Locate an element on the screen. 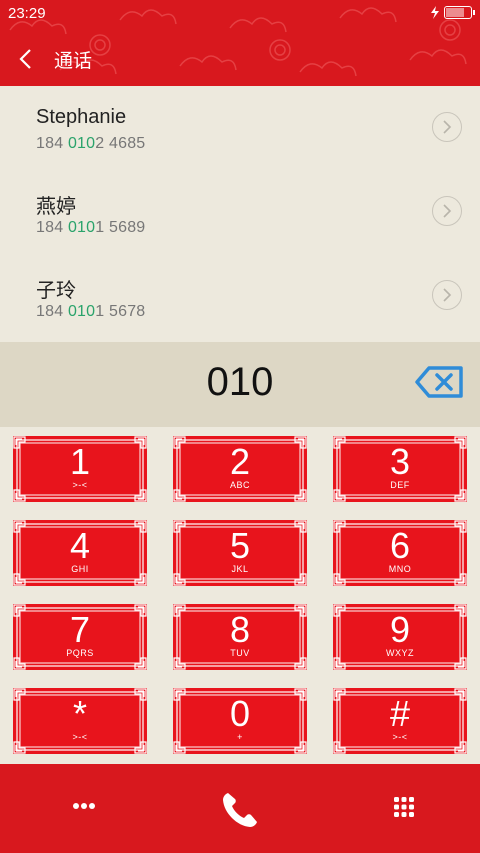 The width and height of the screenshot is (480, 853). key-6: 6 MNO is located at coordinates (400, 553).